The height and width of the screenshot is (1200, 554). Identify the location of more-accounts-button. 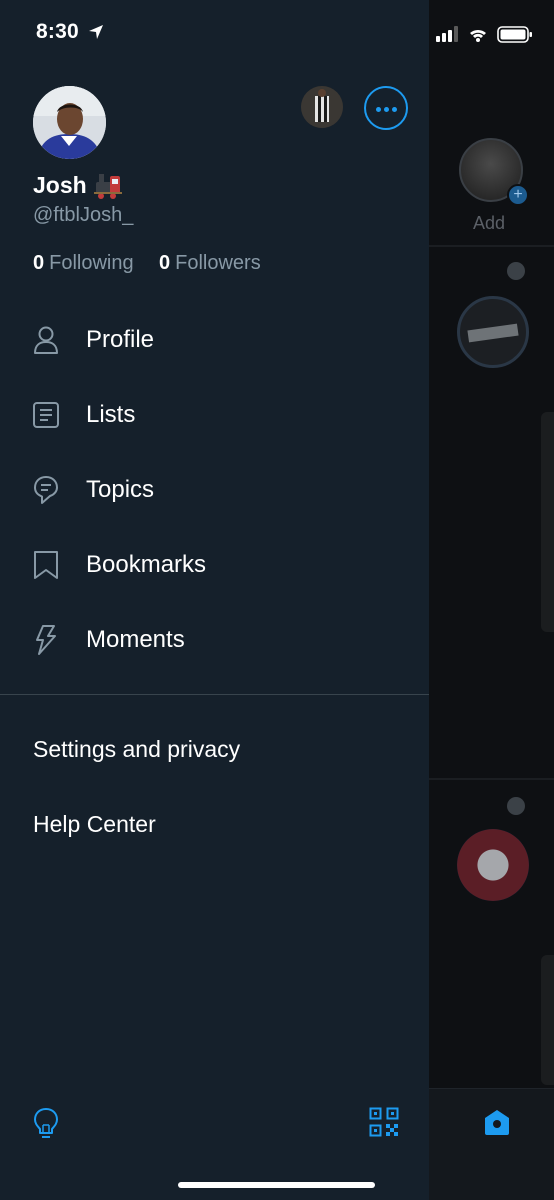
(386, 108).